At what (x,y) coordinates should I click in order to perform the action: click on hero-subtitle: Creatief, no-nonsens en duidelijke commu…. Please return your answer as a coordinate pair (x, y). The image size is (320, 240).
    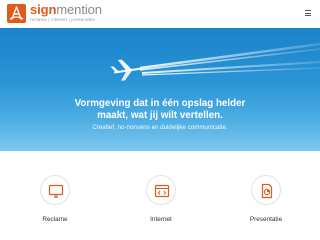
    Looking at the image, I should click on (160, 127).